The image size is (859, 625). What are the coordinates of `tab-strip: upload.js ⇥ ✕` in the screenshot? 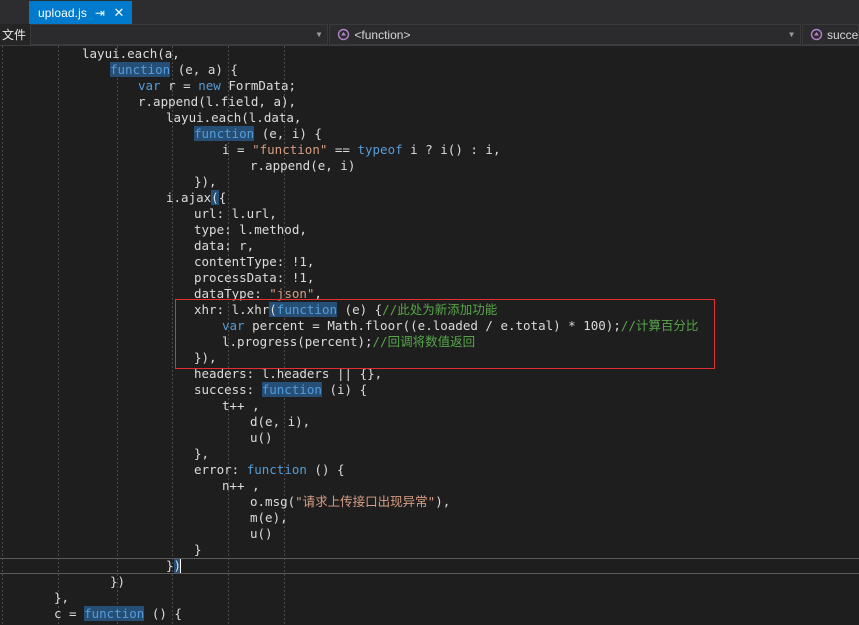 It's located at (429, 12).